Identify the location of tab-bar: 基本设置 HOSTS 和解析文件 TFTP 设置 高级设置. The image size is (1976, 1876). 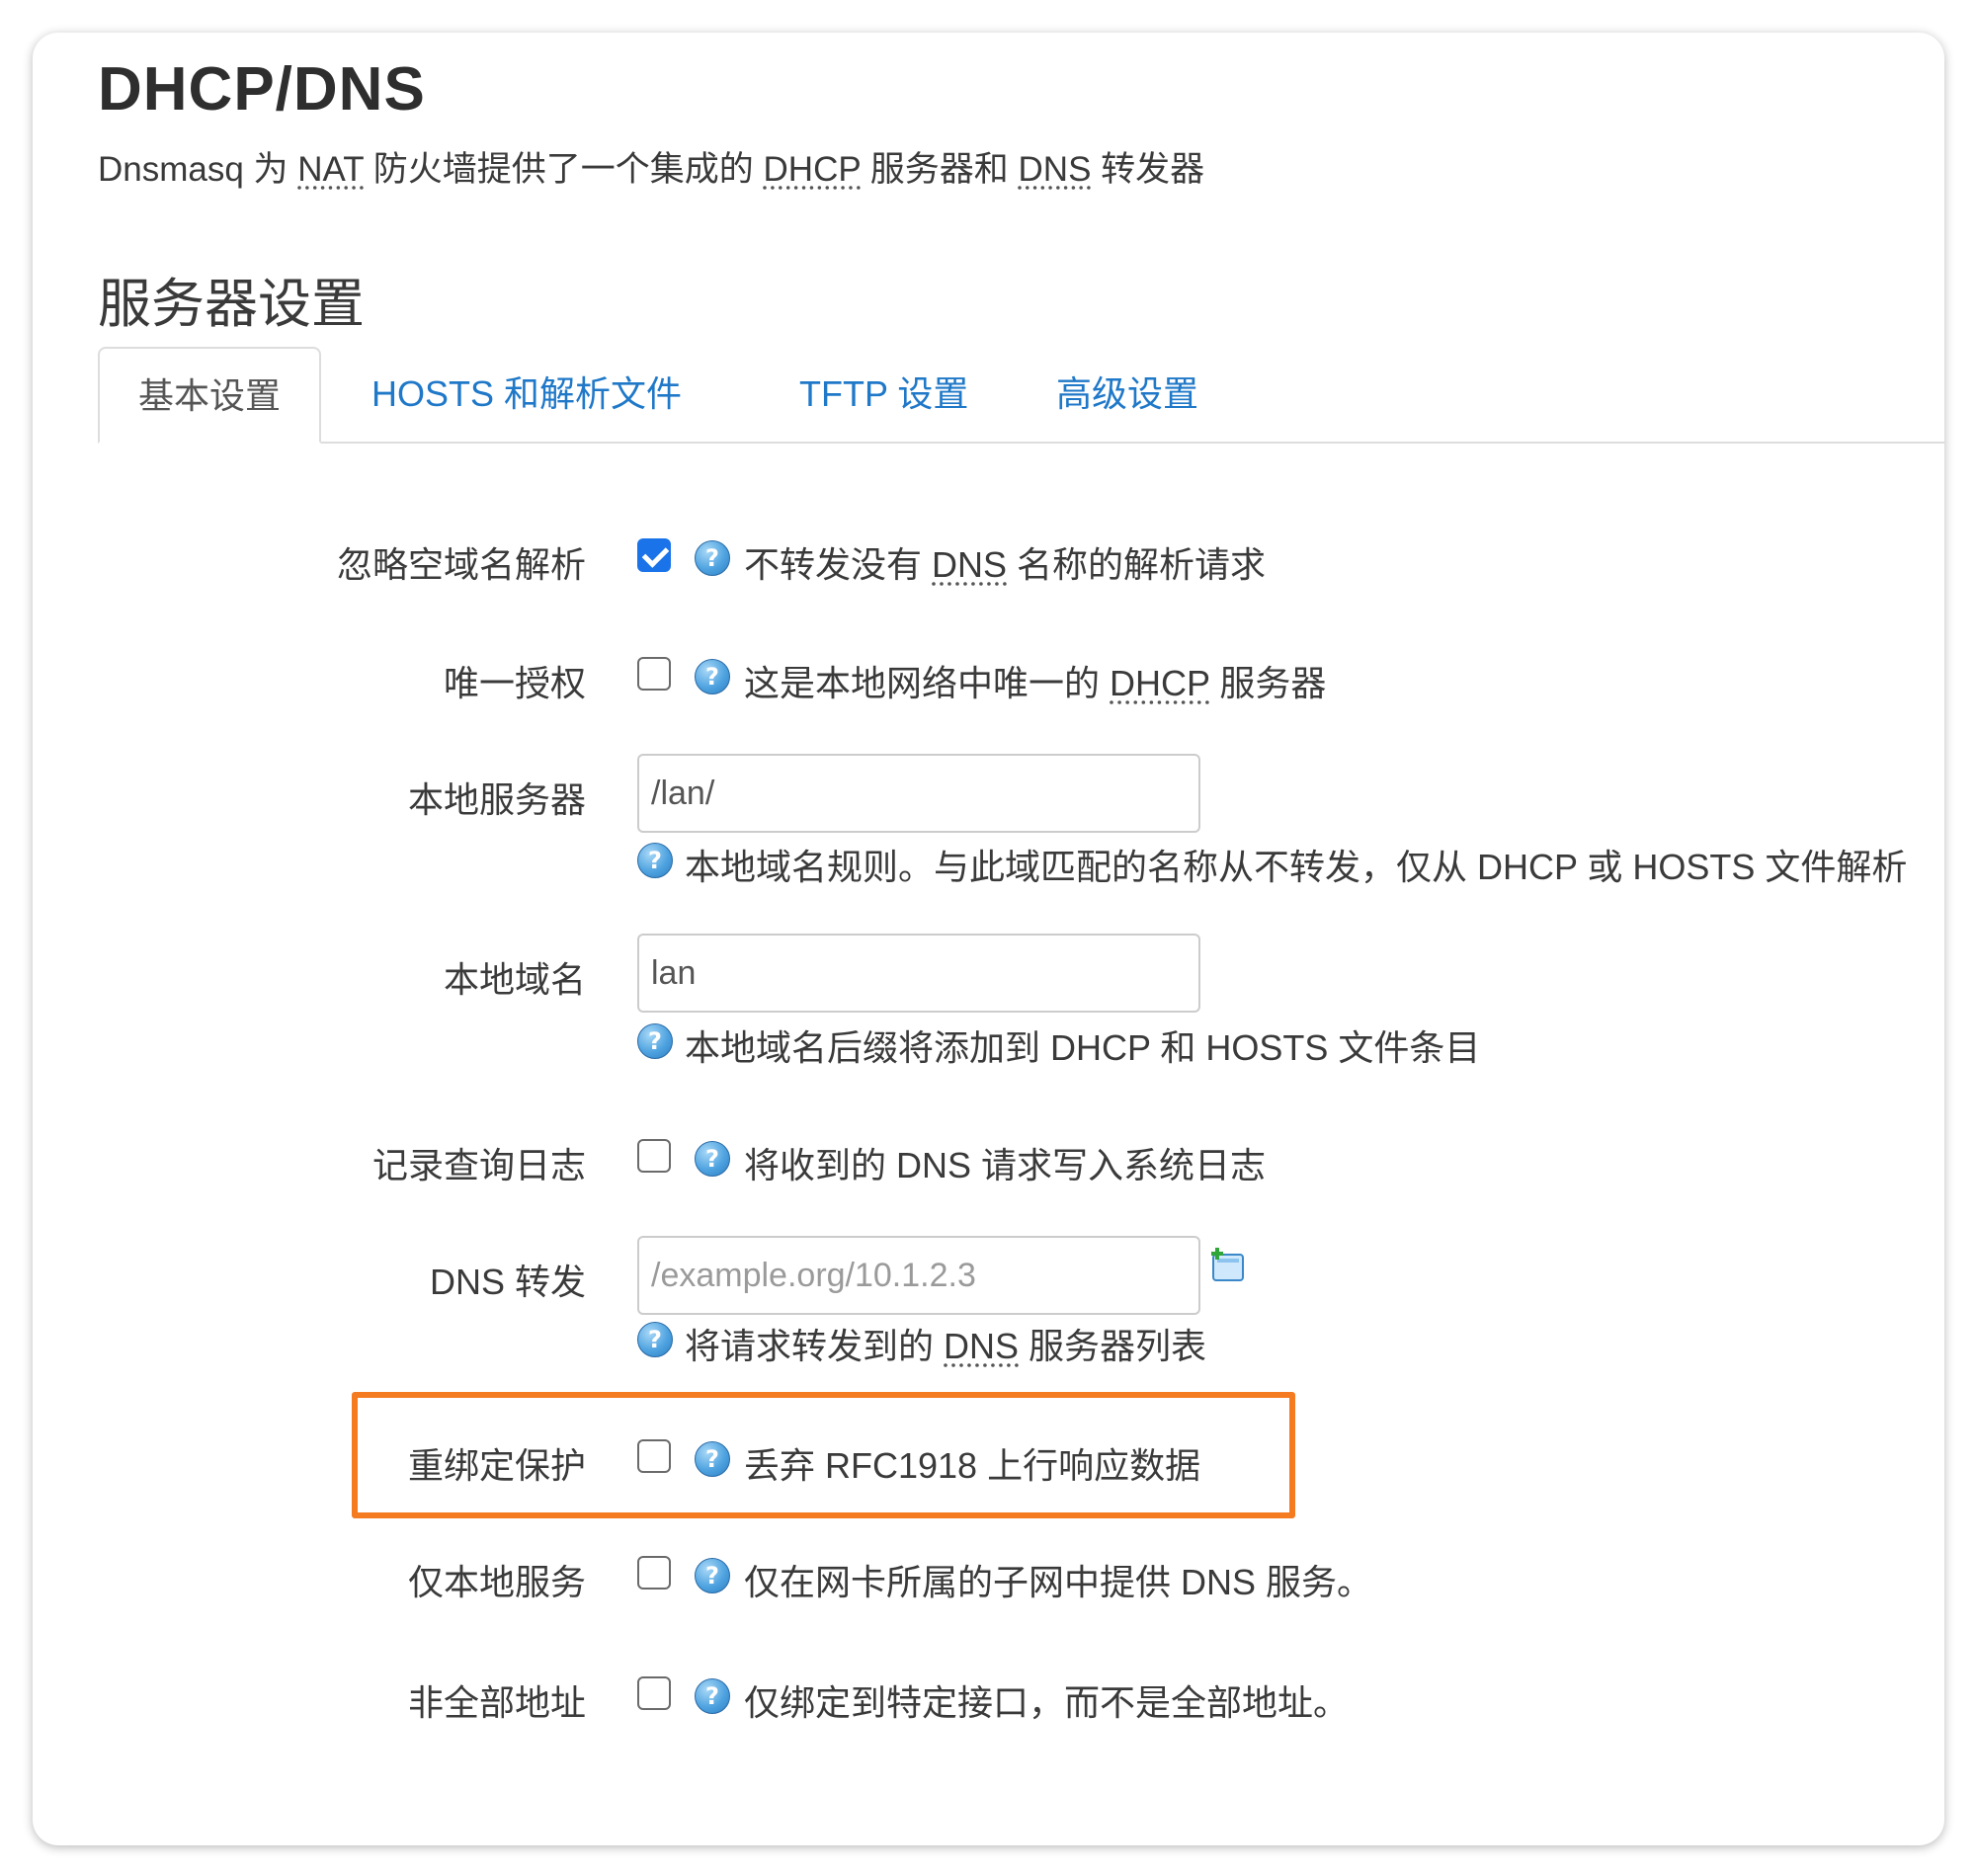
(1021, 395).